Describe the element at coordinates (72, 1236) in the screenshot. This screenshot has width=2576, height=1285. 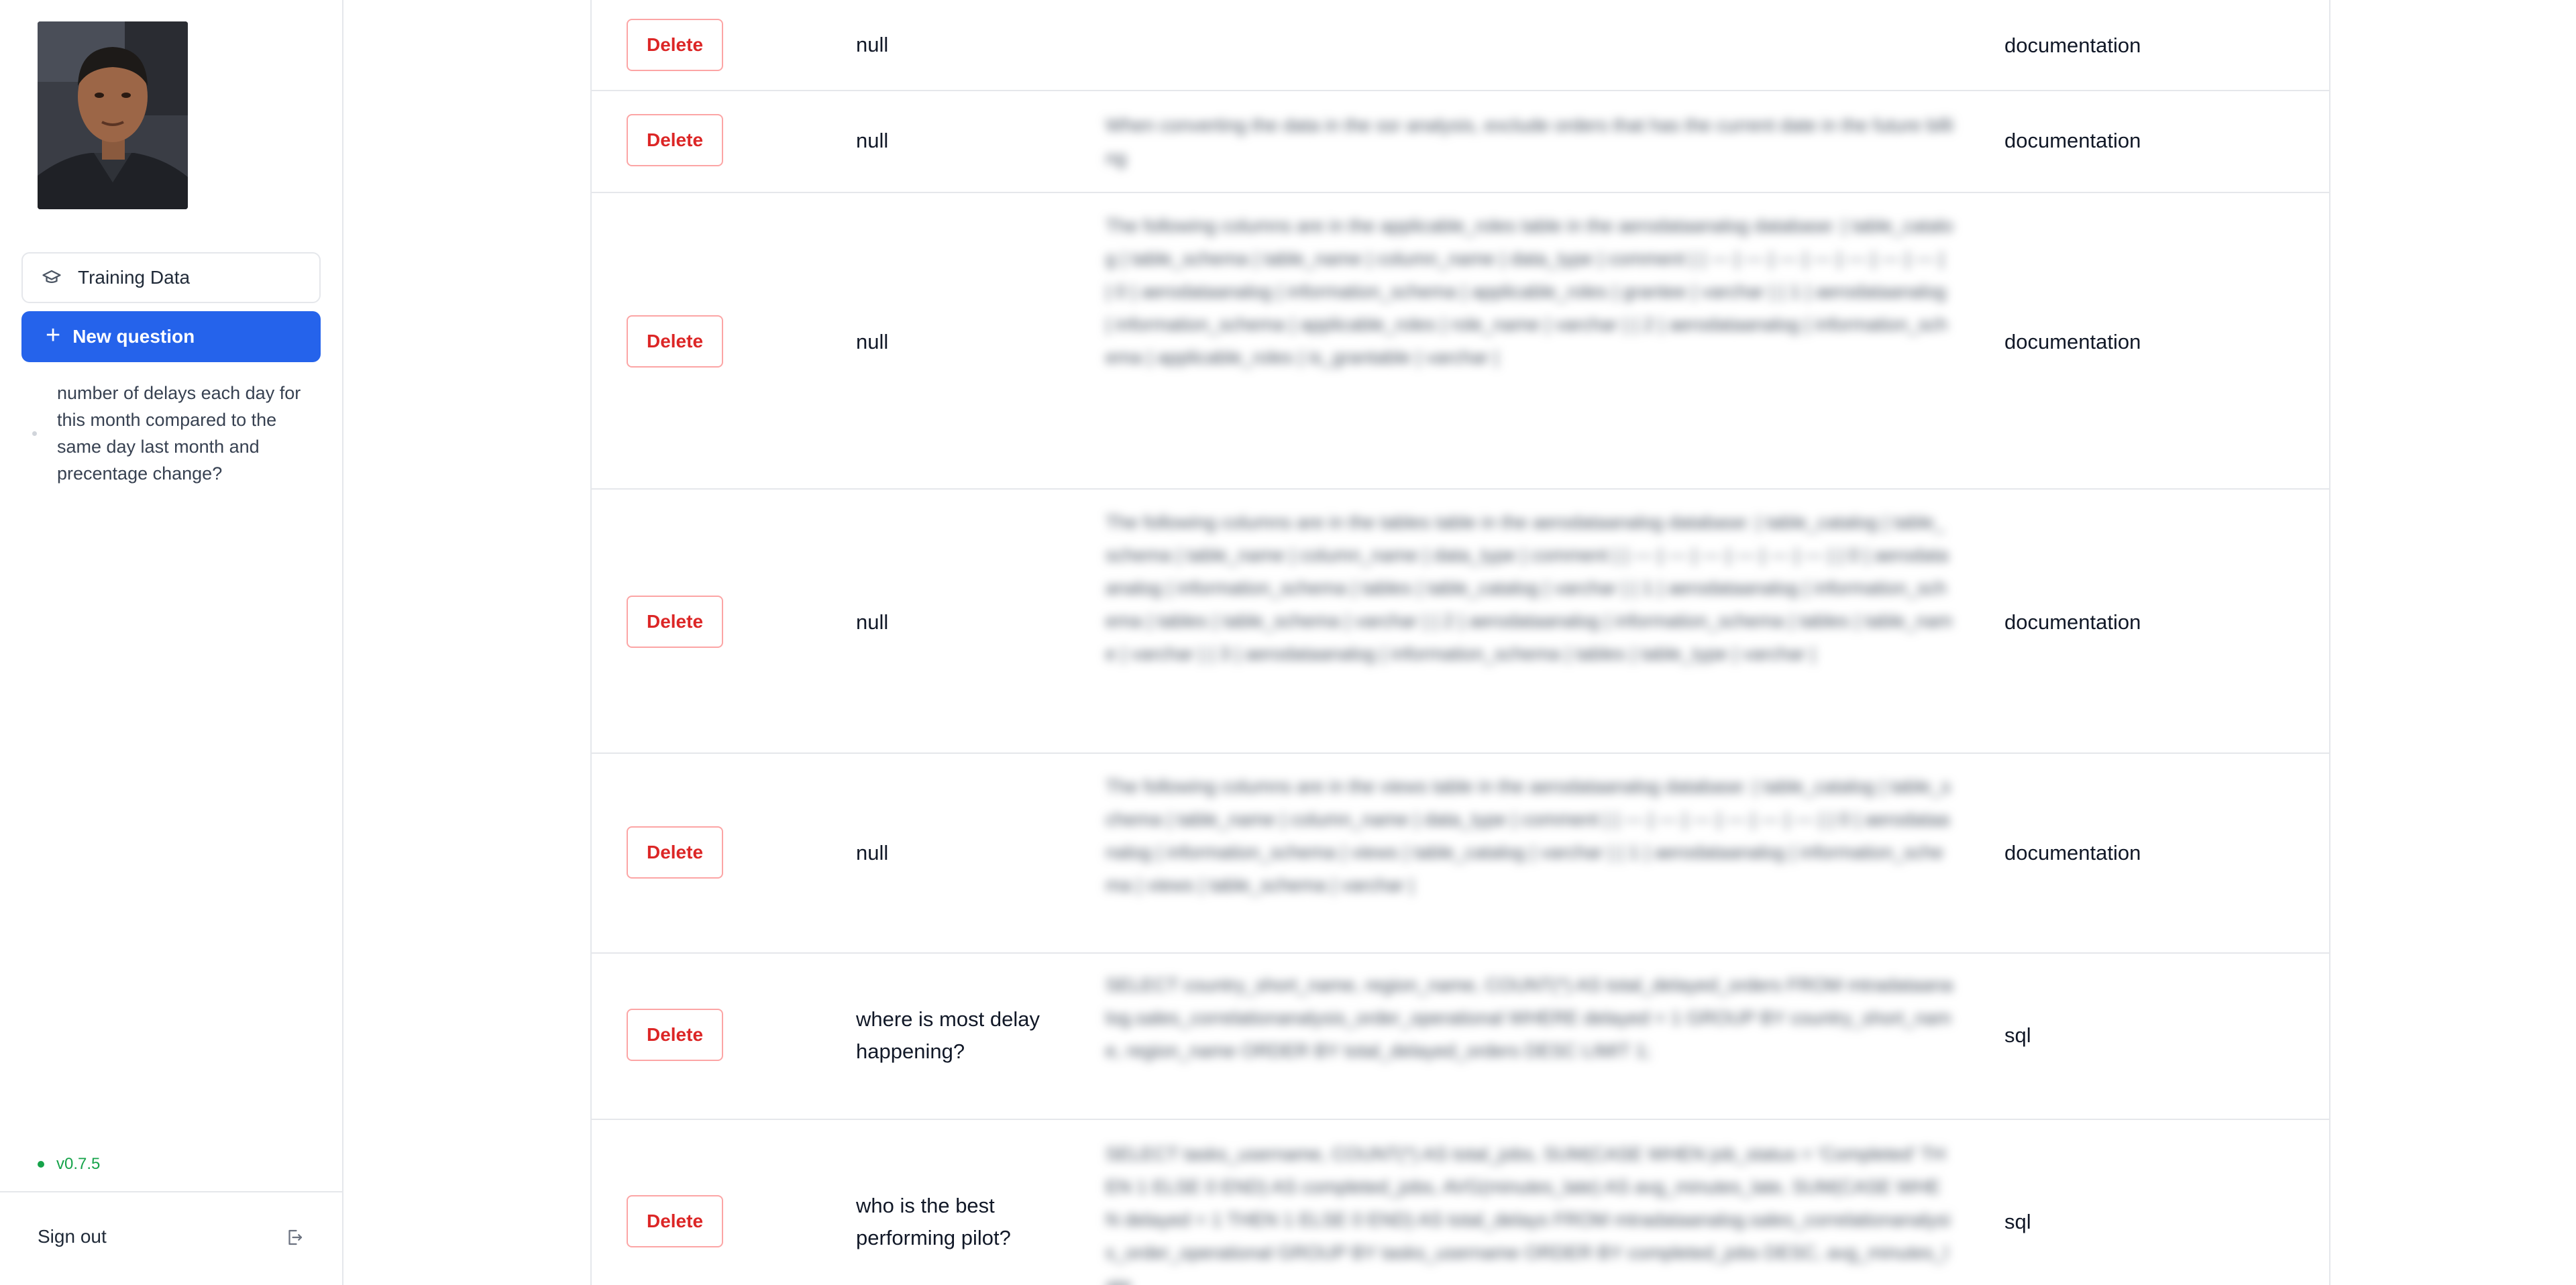
I see `sign-out-link: Sign out` at that location.